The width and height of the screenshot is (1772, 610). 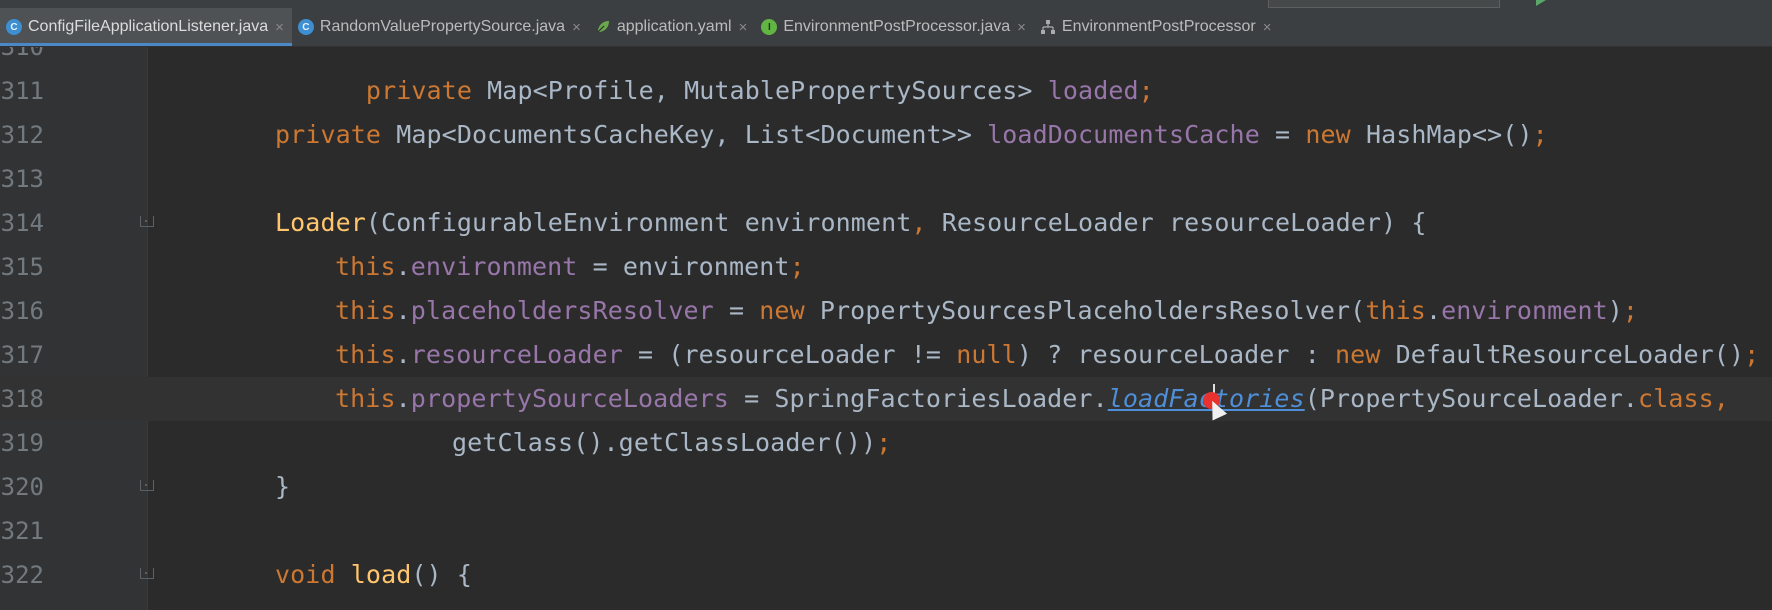 What do you see at coordinates (22, 399) in the screenshot?
I see `line-number: 318` at bounding box center [22, 399].